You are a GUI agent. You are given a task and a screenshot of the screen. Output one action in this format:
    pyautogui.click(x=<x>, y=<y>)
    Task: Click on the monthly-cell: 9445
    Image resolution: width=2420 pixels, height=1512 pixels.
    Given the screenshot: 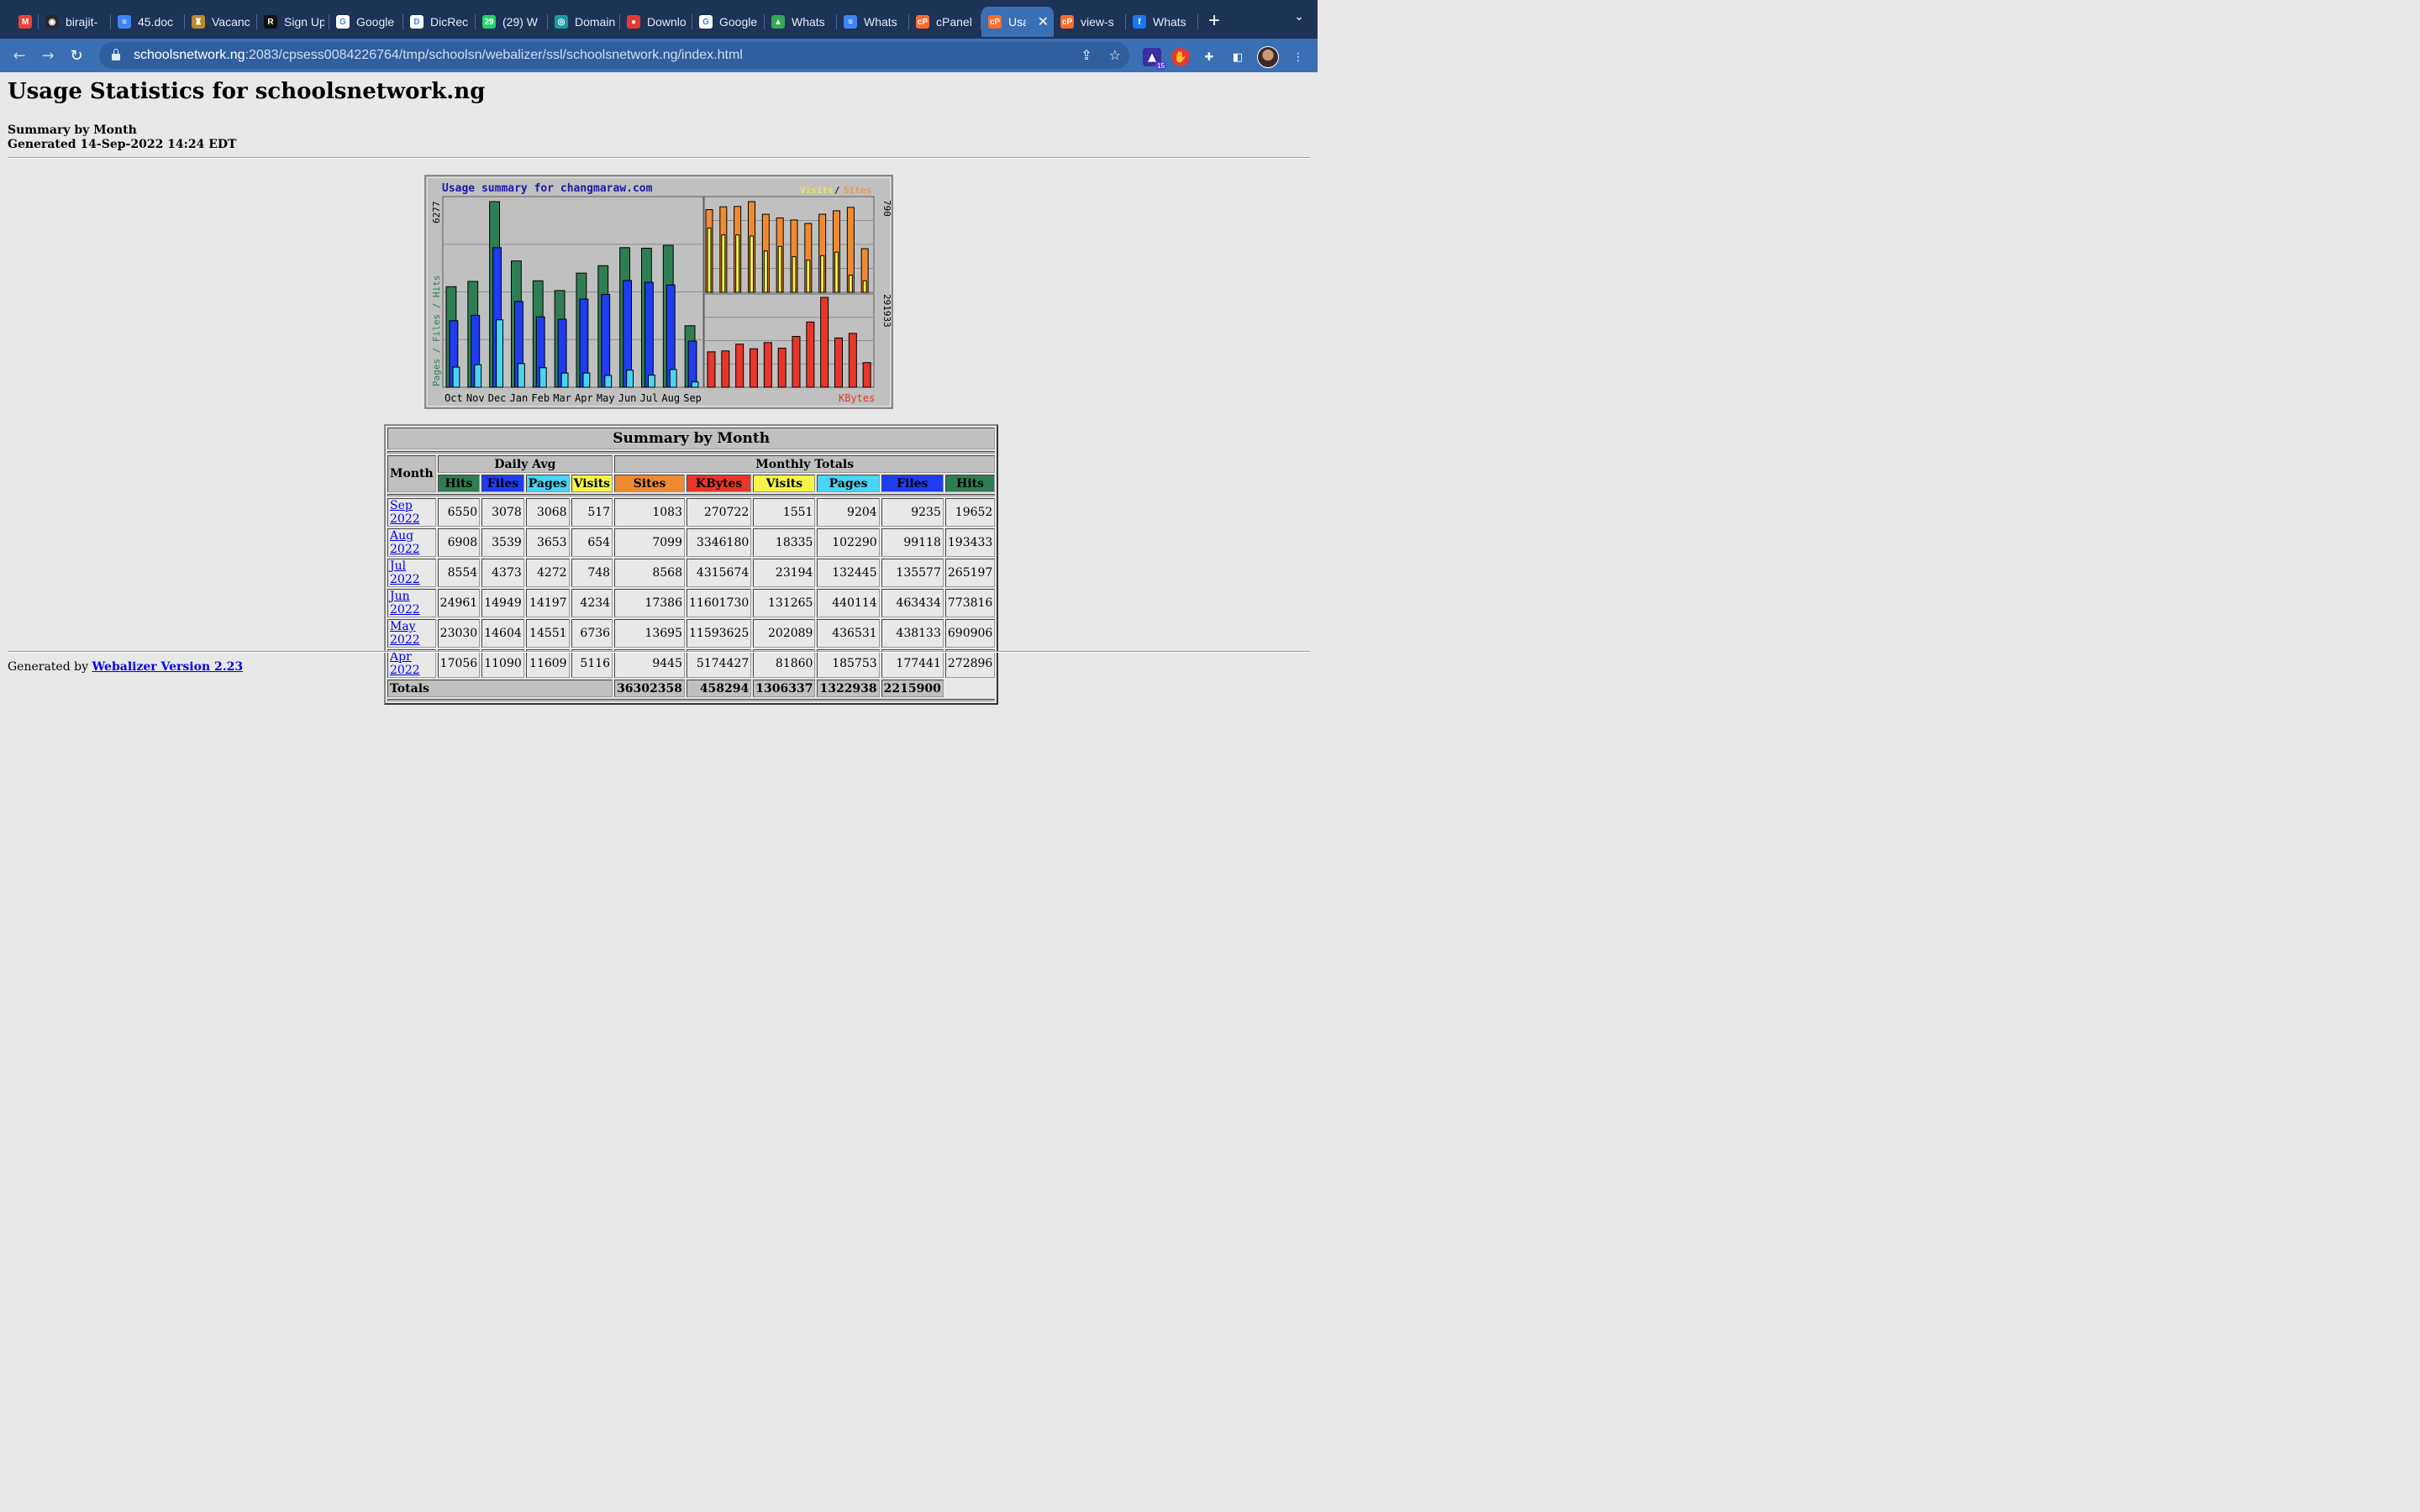 What is the action you would take?
    pyautogui.click(x=649, y=663)
    